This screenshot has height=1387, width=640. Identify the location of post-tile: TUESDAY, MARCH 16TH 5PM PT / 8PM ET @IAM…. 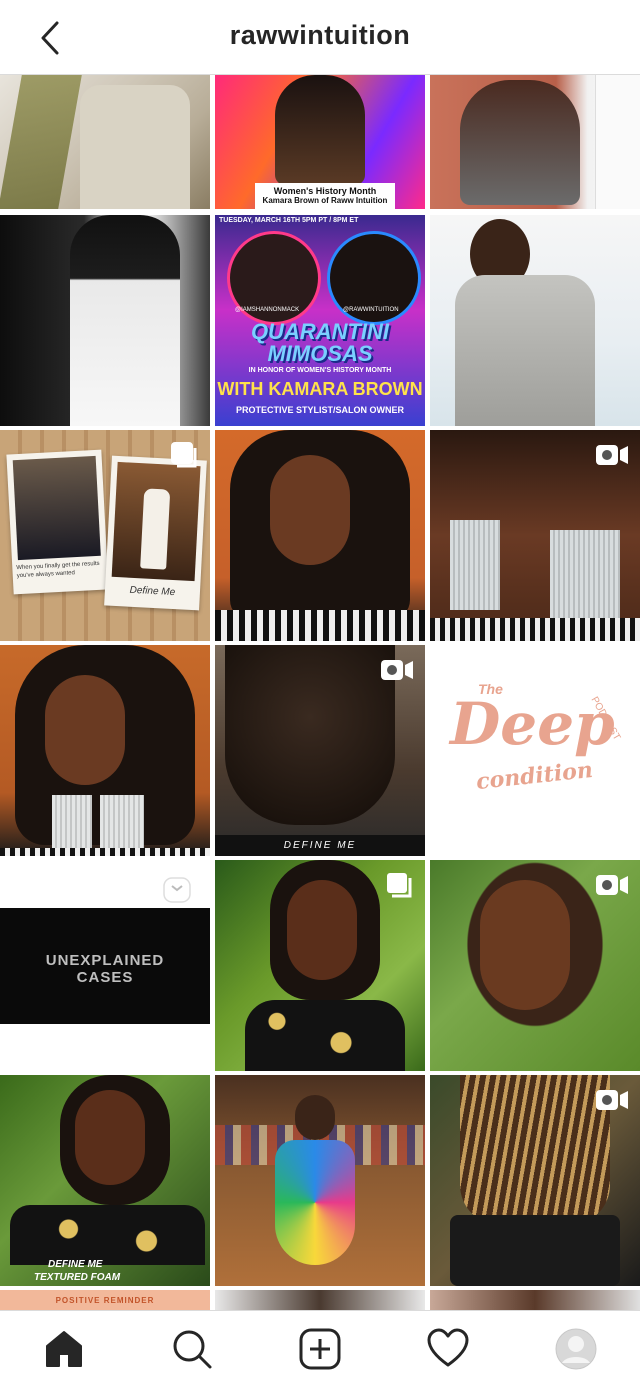
(320, 320).